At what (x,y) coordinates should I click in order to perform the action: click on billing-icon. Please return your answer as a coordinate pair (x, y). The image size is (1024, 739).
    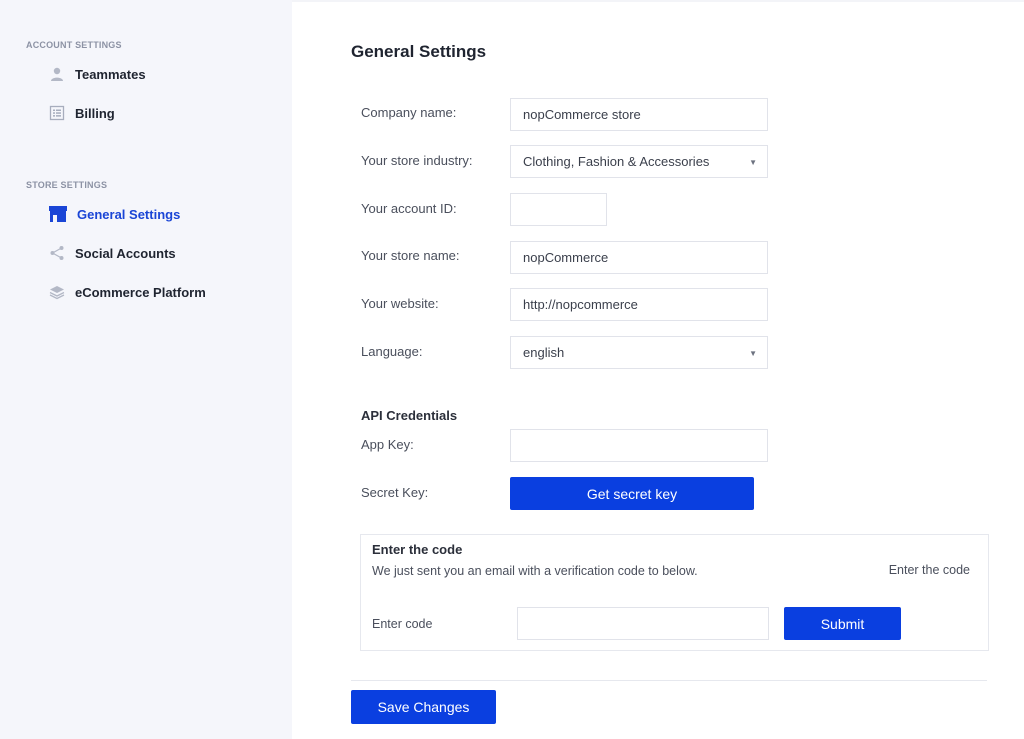
    Looking at the image, I should click on (57, 113).